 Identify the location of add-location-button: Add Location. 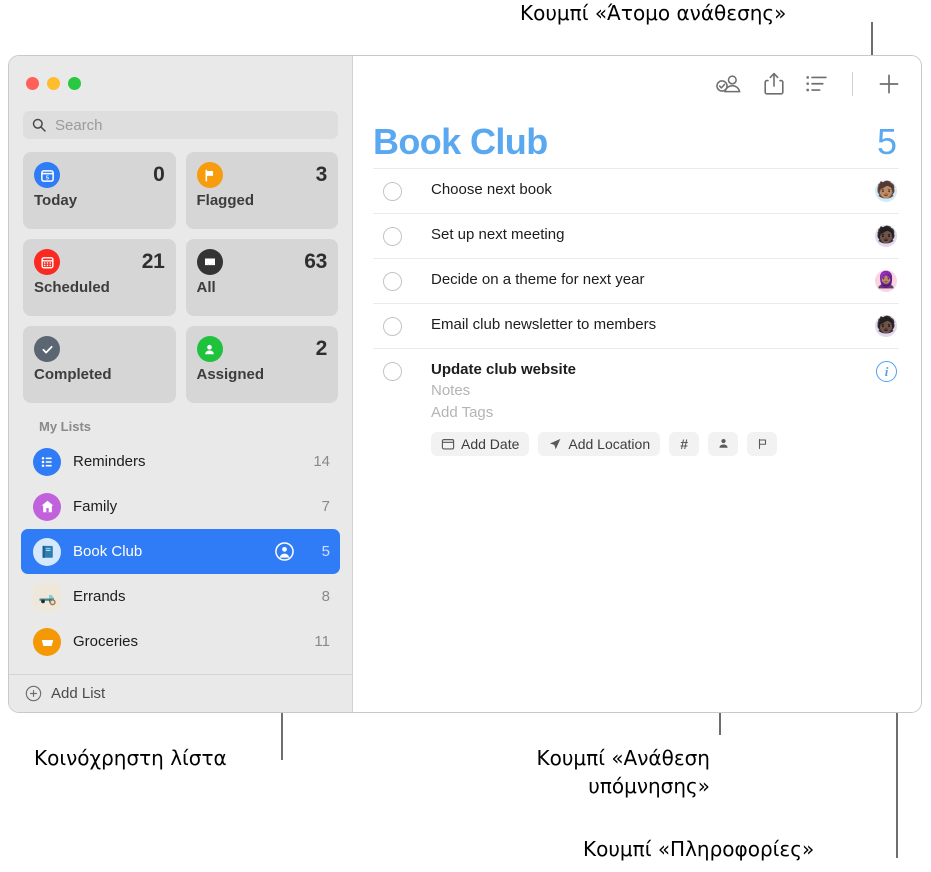
(599, 443).